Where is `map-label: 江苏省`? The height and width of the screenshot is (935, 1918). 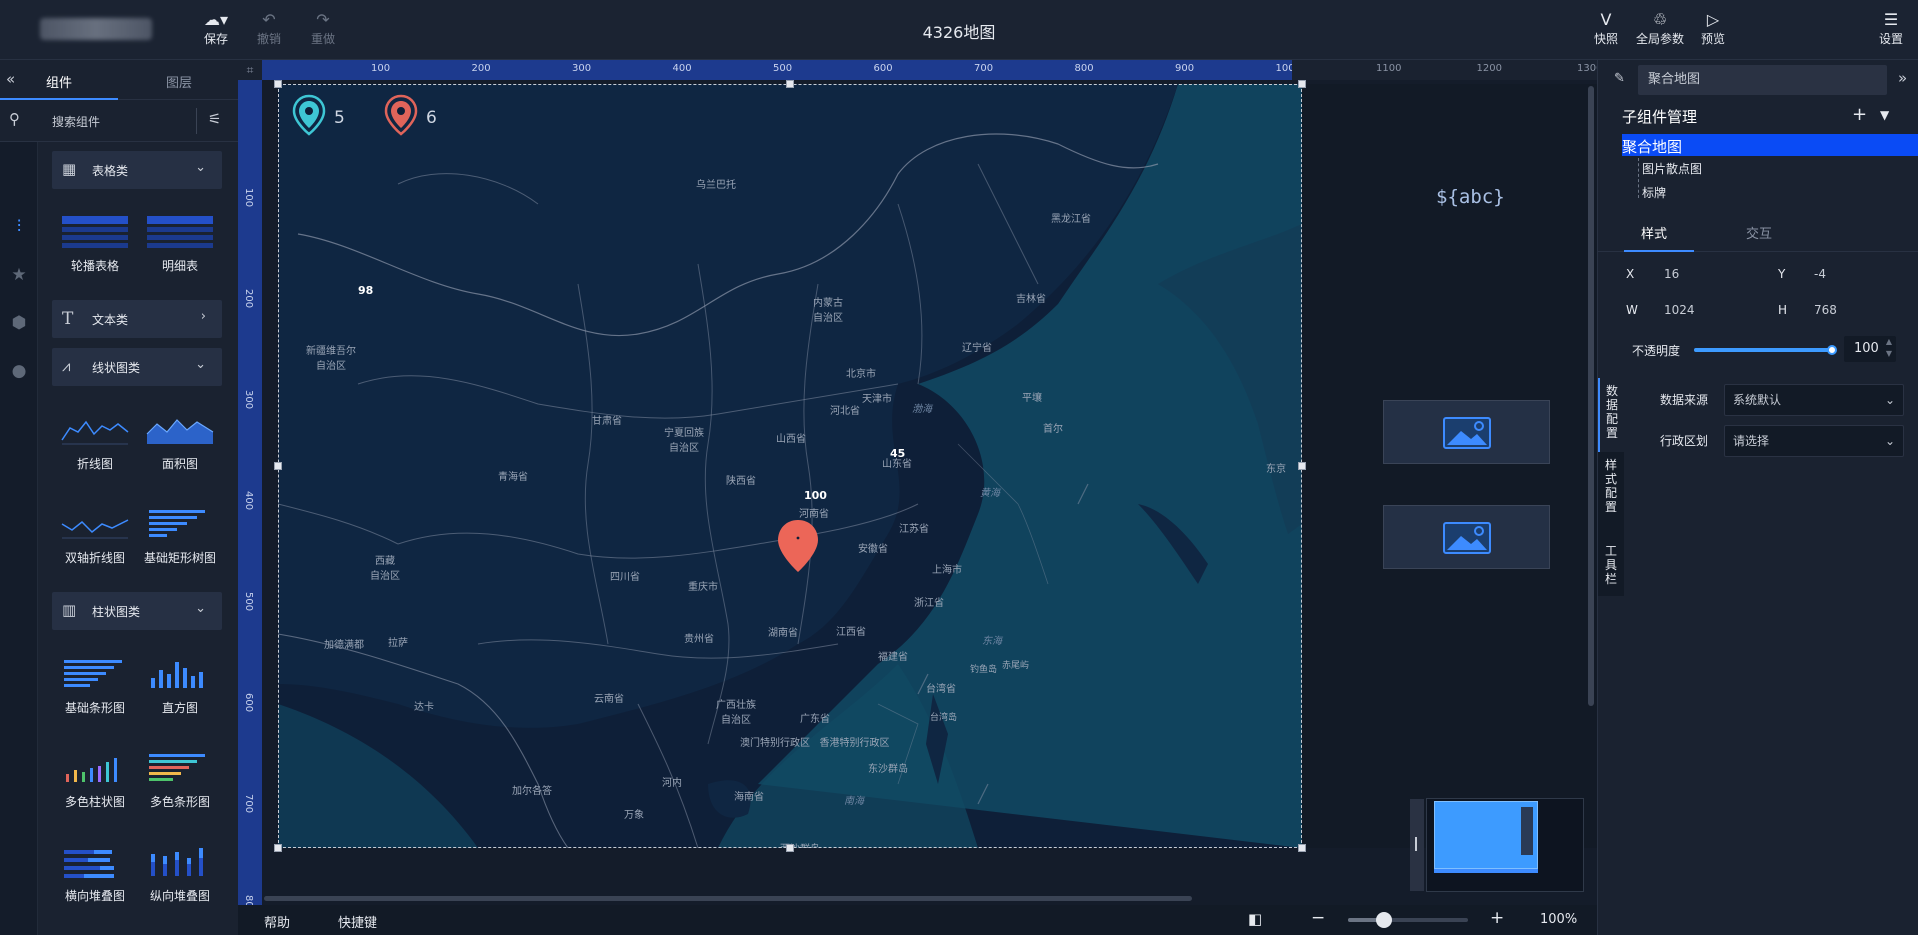 map-label: 江苏省 is located at coordinates (914, 529).